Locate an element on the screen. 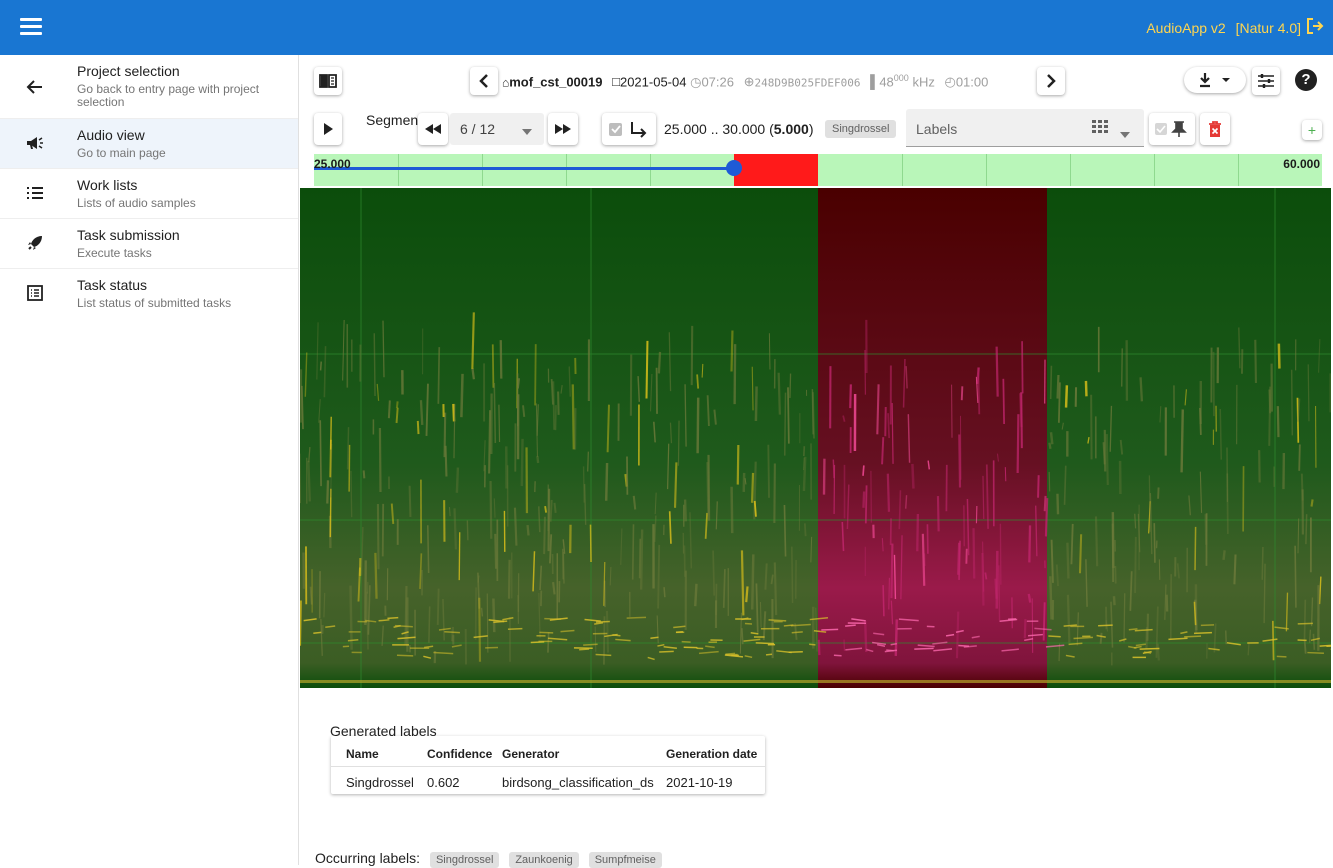 Image resolution: width=1333 pixels, height=868 pixels. timeline-progress is located at coordinates (524, 168).